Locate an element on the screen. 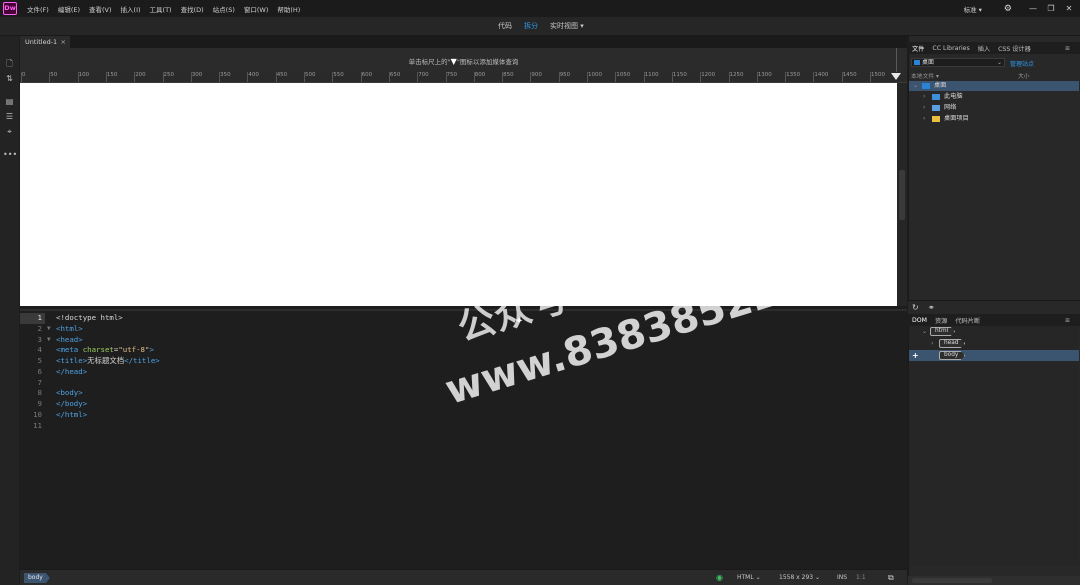  menu-site: 站点(S) is located at coordinates (224, 9).